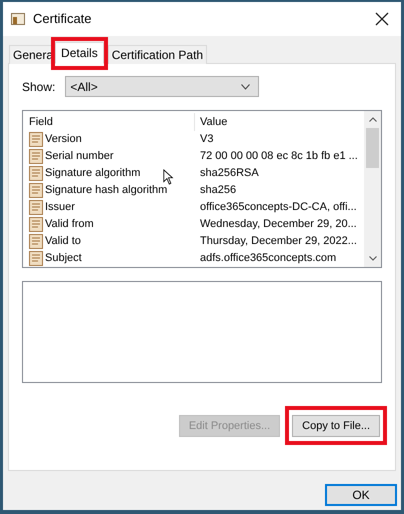  What do you see at coordinates (372, 119) in the screenshot?
I see `scroll-up-icon` at bounding box center [372, 119].